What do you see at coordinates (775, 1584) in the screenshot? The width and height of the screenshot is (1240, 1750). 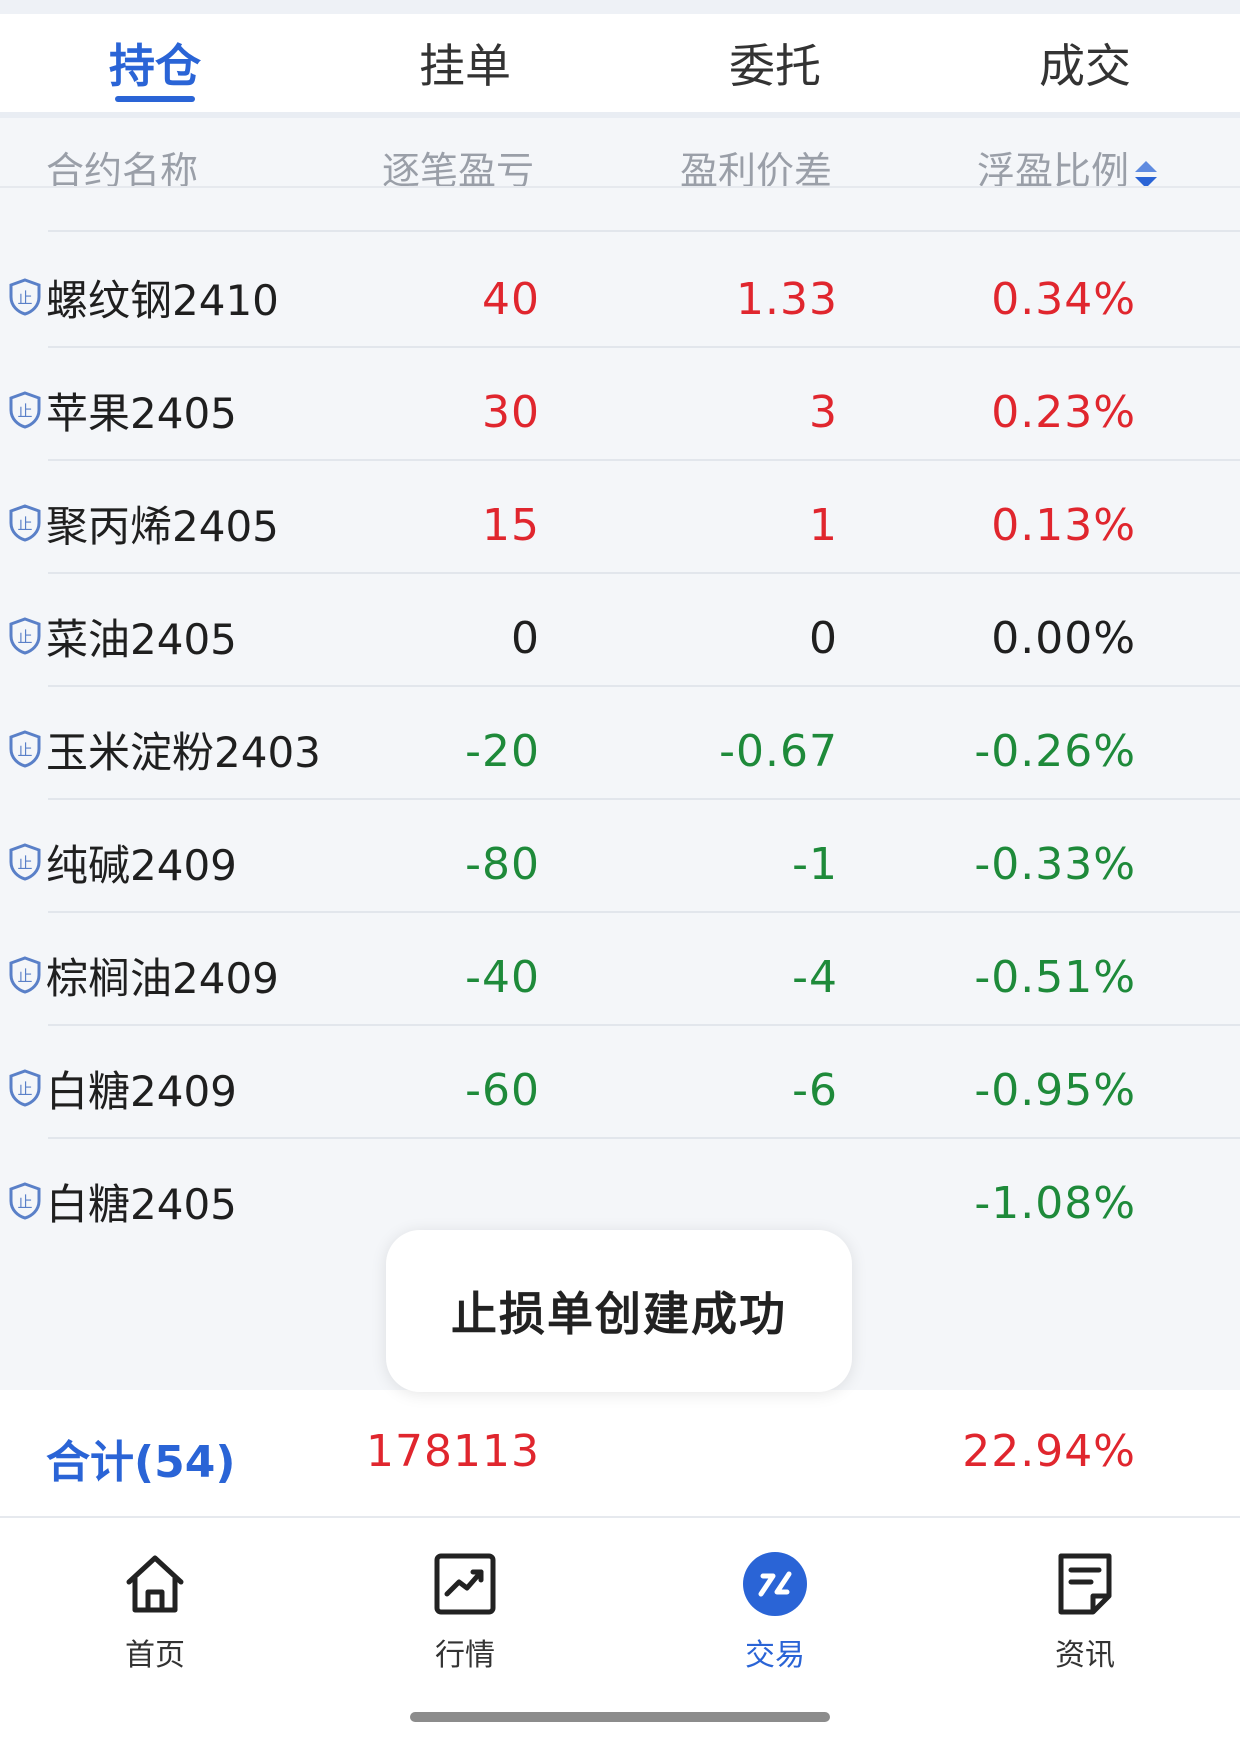 I see `trade-icon` at bounding box center [775, 1584].